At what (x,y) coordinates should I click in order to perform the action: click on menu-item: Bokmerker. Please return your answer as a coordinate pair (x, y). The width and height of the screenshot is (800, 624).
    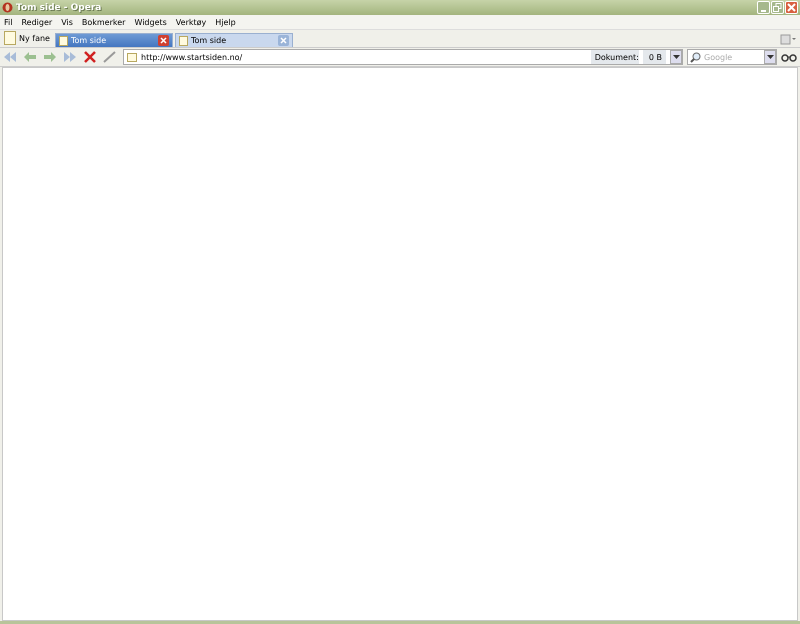
    Looking at the image, I should click on (104, 22).